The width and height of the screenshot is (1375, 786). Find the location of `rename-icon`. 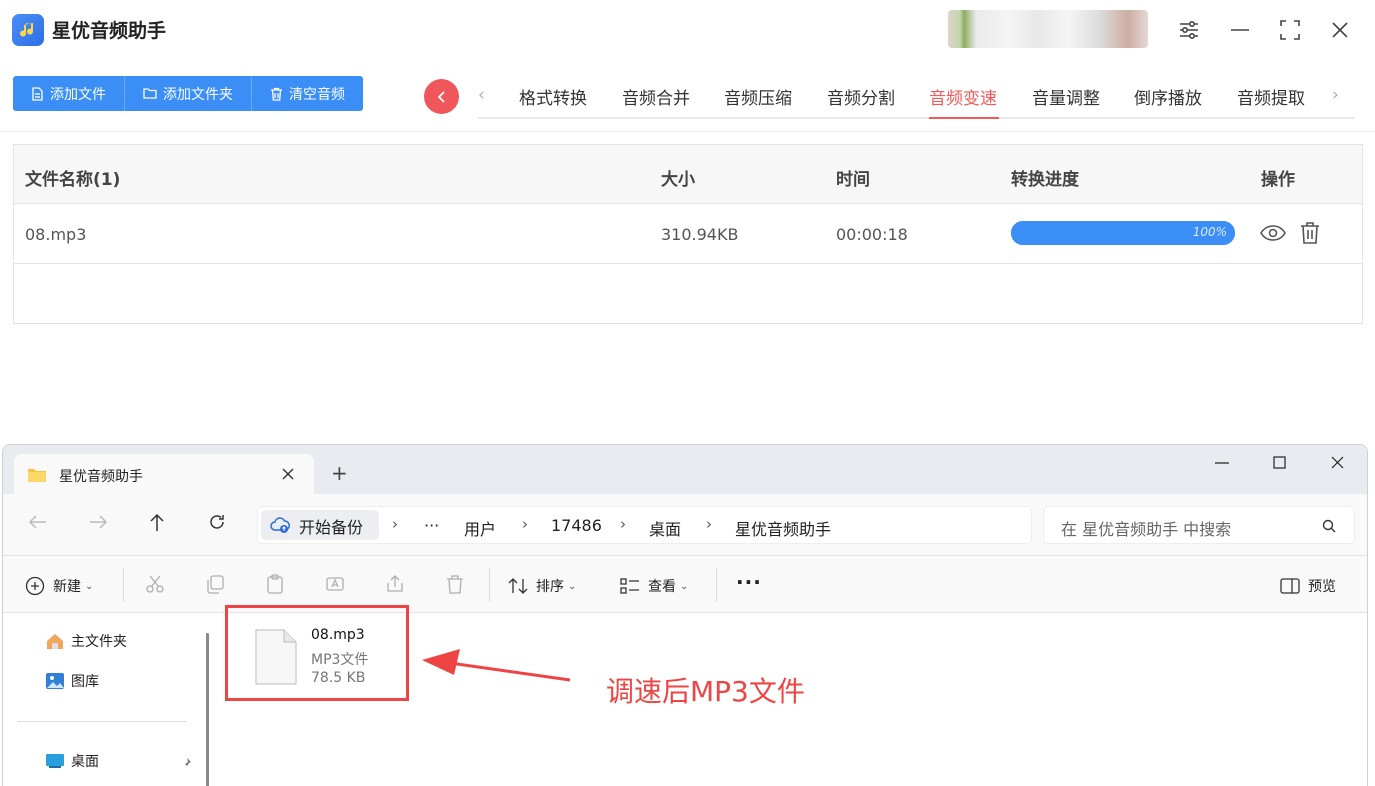

rename-icon is located at coordinates (335, 584).